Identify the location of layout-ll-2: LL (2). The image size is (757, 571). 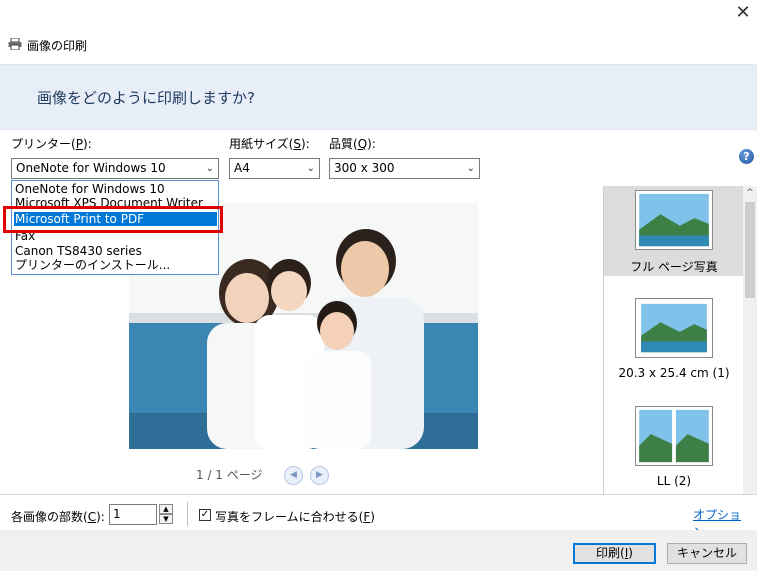
(674, 446).